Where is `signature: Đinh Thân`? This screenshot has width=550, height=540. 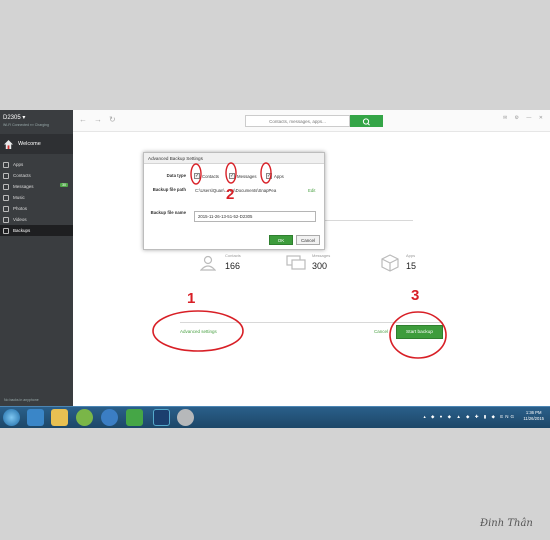 signature: Đinh Thân is located at coordinates (506, 523).